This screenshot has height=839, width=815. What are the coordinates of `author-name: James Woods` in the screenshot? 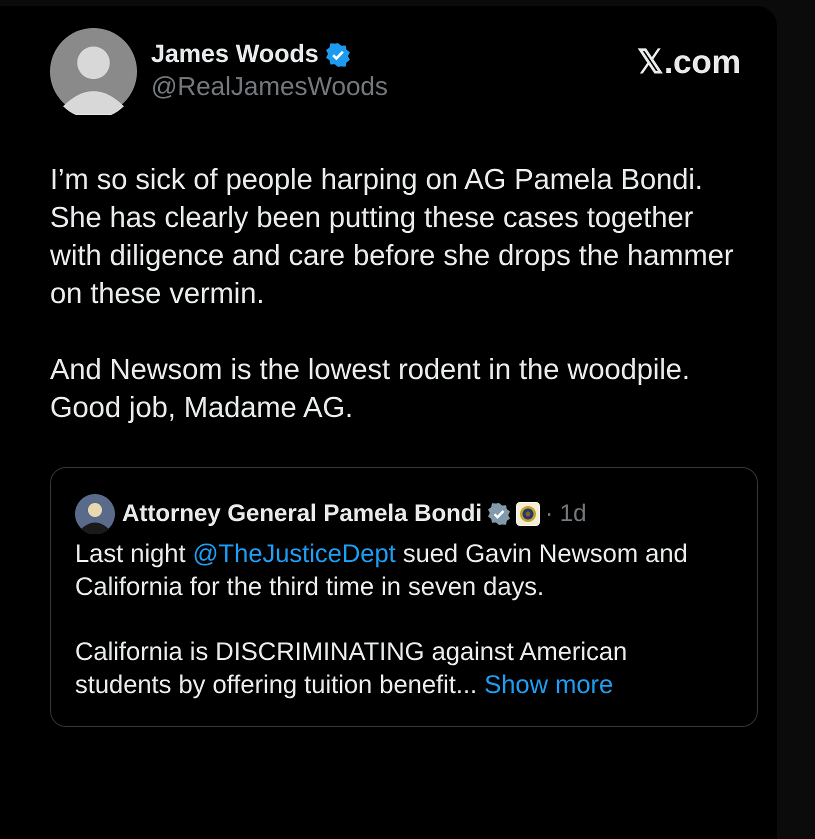 It's located at (235, 54).